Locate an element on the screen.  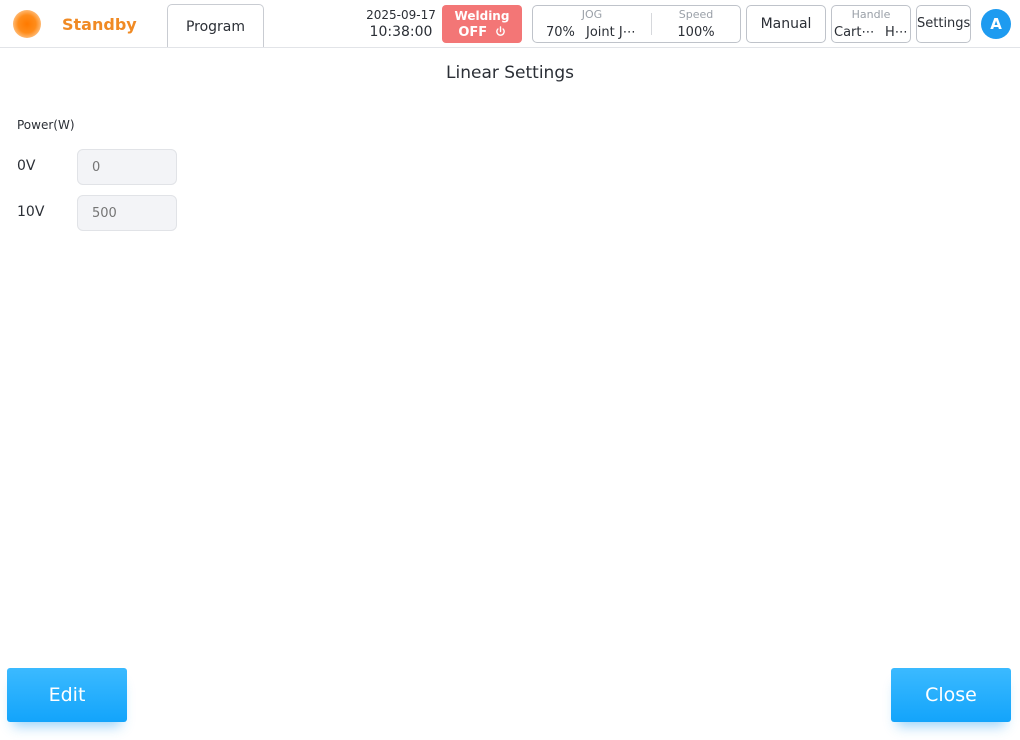
avatar: A is located at coordinates (996, 24).